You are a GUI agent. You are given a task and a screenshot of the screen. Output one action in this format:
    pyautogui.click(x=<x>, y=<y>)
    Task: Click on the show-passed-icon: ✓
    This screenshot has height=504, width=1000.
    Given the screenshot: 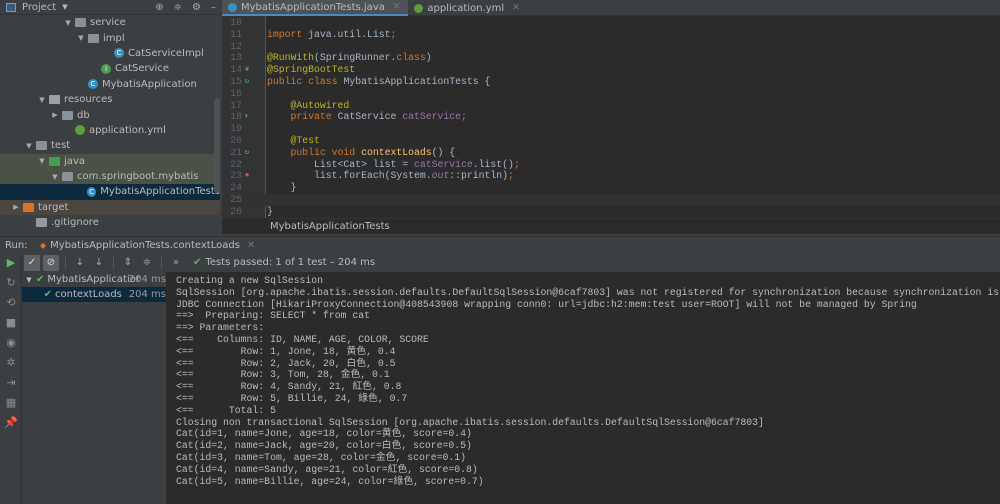 What is the action you would take?
    pyautogui.click(x=32, y=262)
    